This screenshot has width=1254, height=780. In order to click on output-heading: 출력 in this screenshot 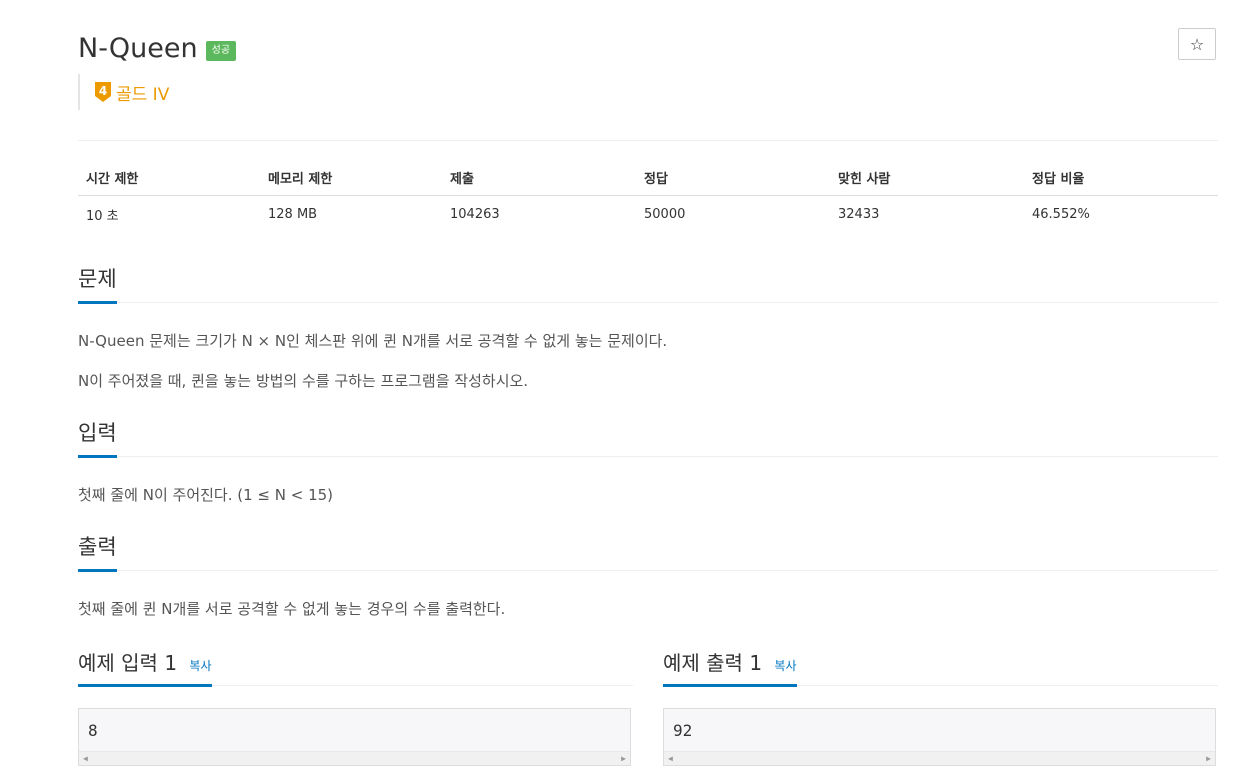, I will do `click(97, 551)`.